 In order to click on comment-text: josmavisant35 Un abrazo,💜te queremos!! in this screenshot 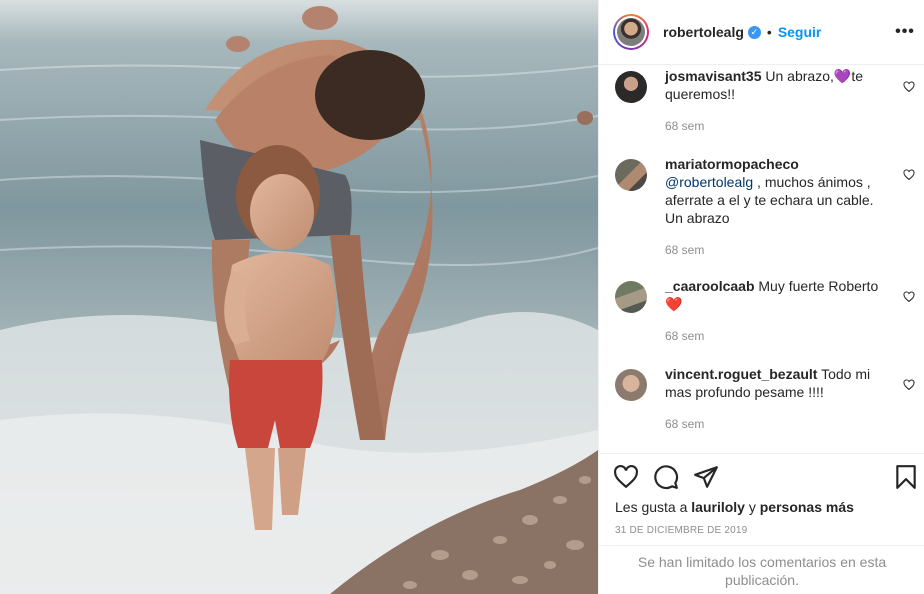, I will do `click(778, 85)`.